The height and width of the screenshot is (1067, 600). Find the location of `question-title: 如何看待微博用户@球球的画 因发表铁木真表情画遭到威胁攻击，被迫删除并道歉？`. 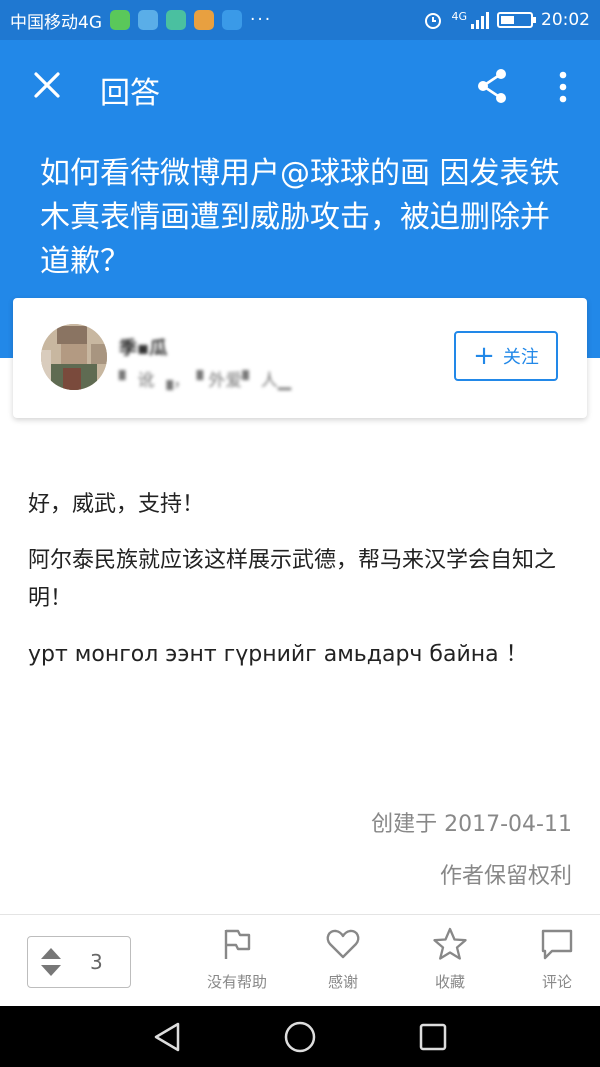

question-title: 如何看待微博用户@球球的画 因发表铁木真表情画遭到威胁攻击，被迫删除并道歉？ is located at coordinates (305, 218).